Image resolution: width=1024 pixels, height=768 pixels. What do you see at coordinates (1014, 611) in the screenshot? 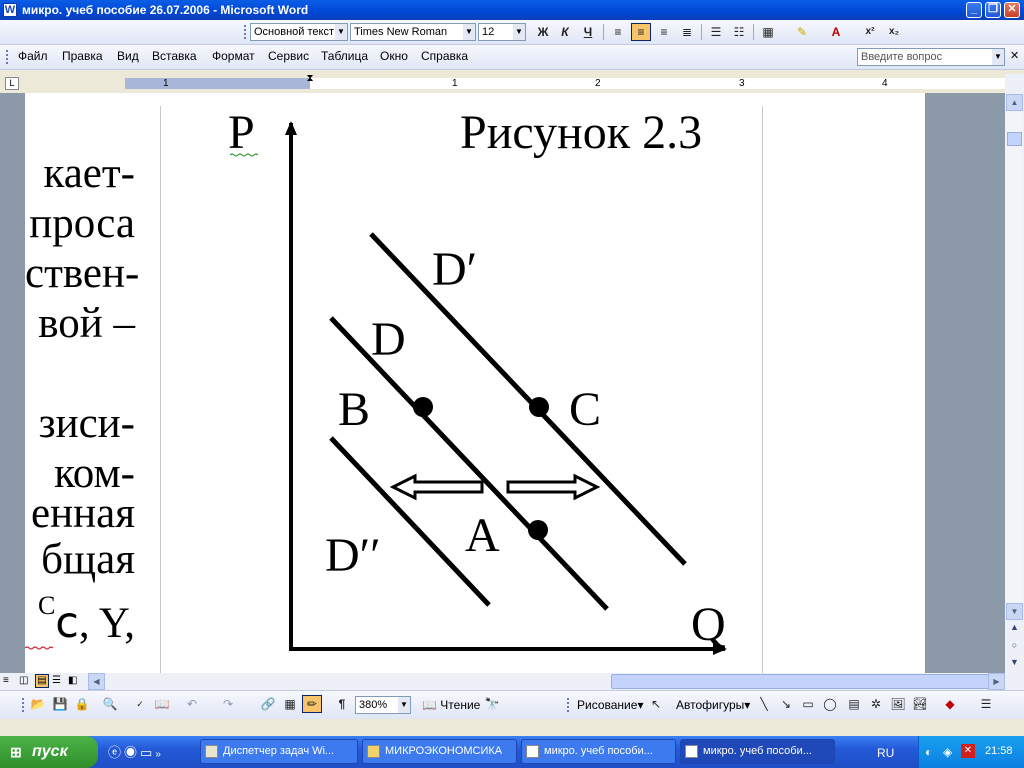
I see `scroll-down-button: ▼` at bounding box center [1014, 611].